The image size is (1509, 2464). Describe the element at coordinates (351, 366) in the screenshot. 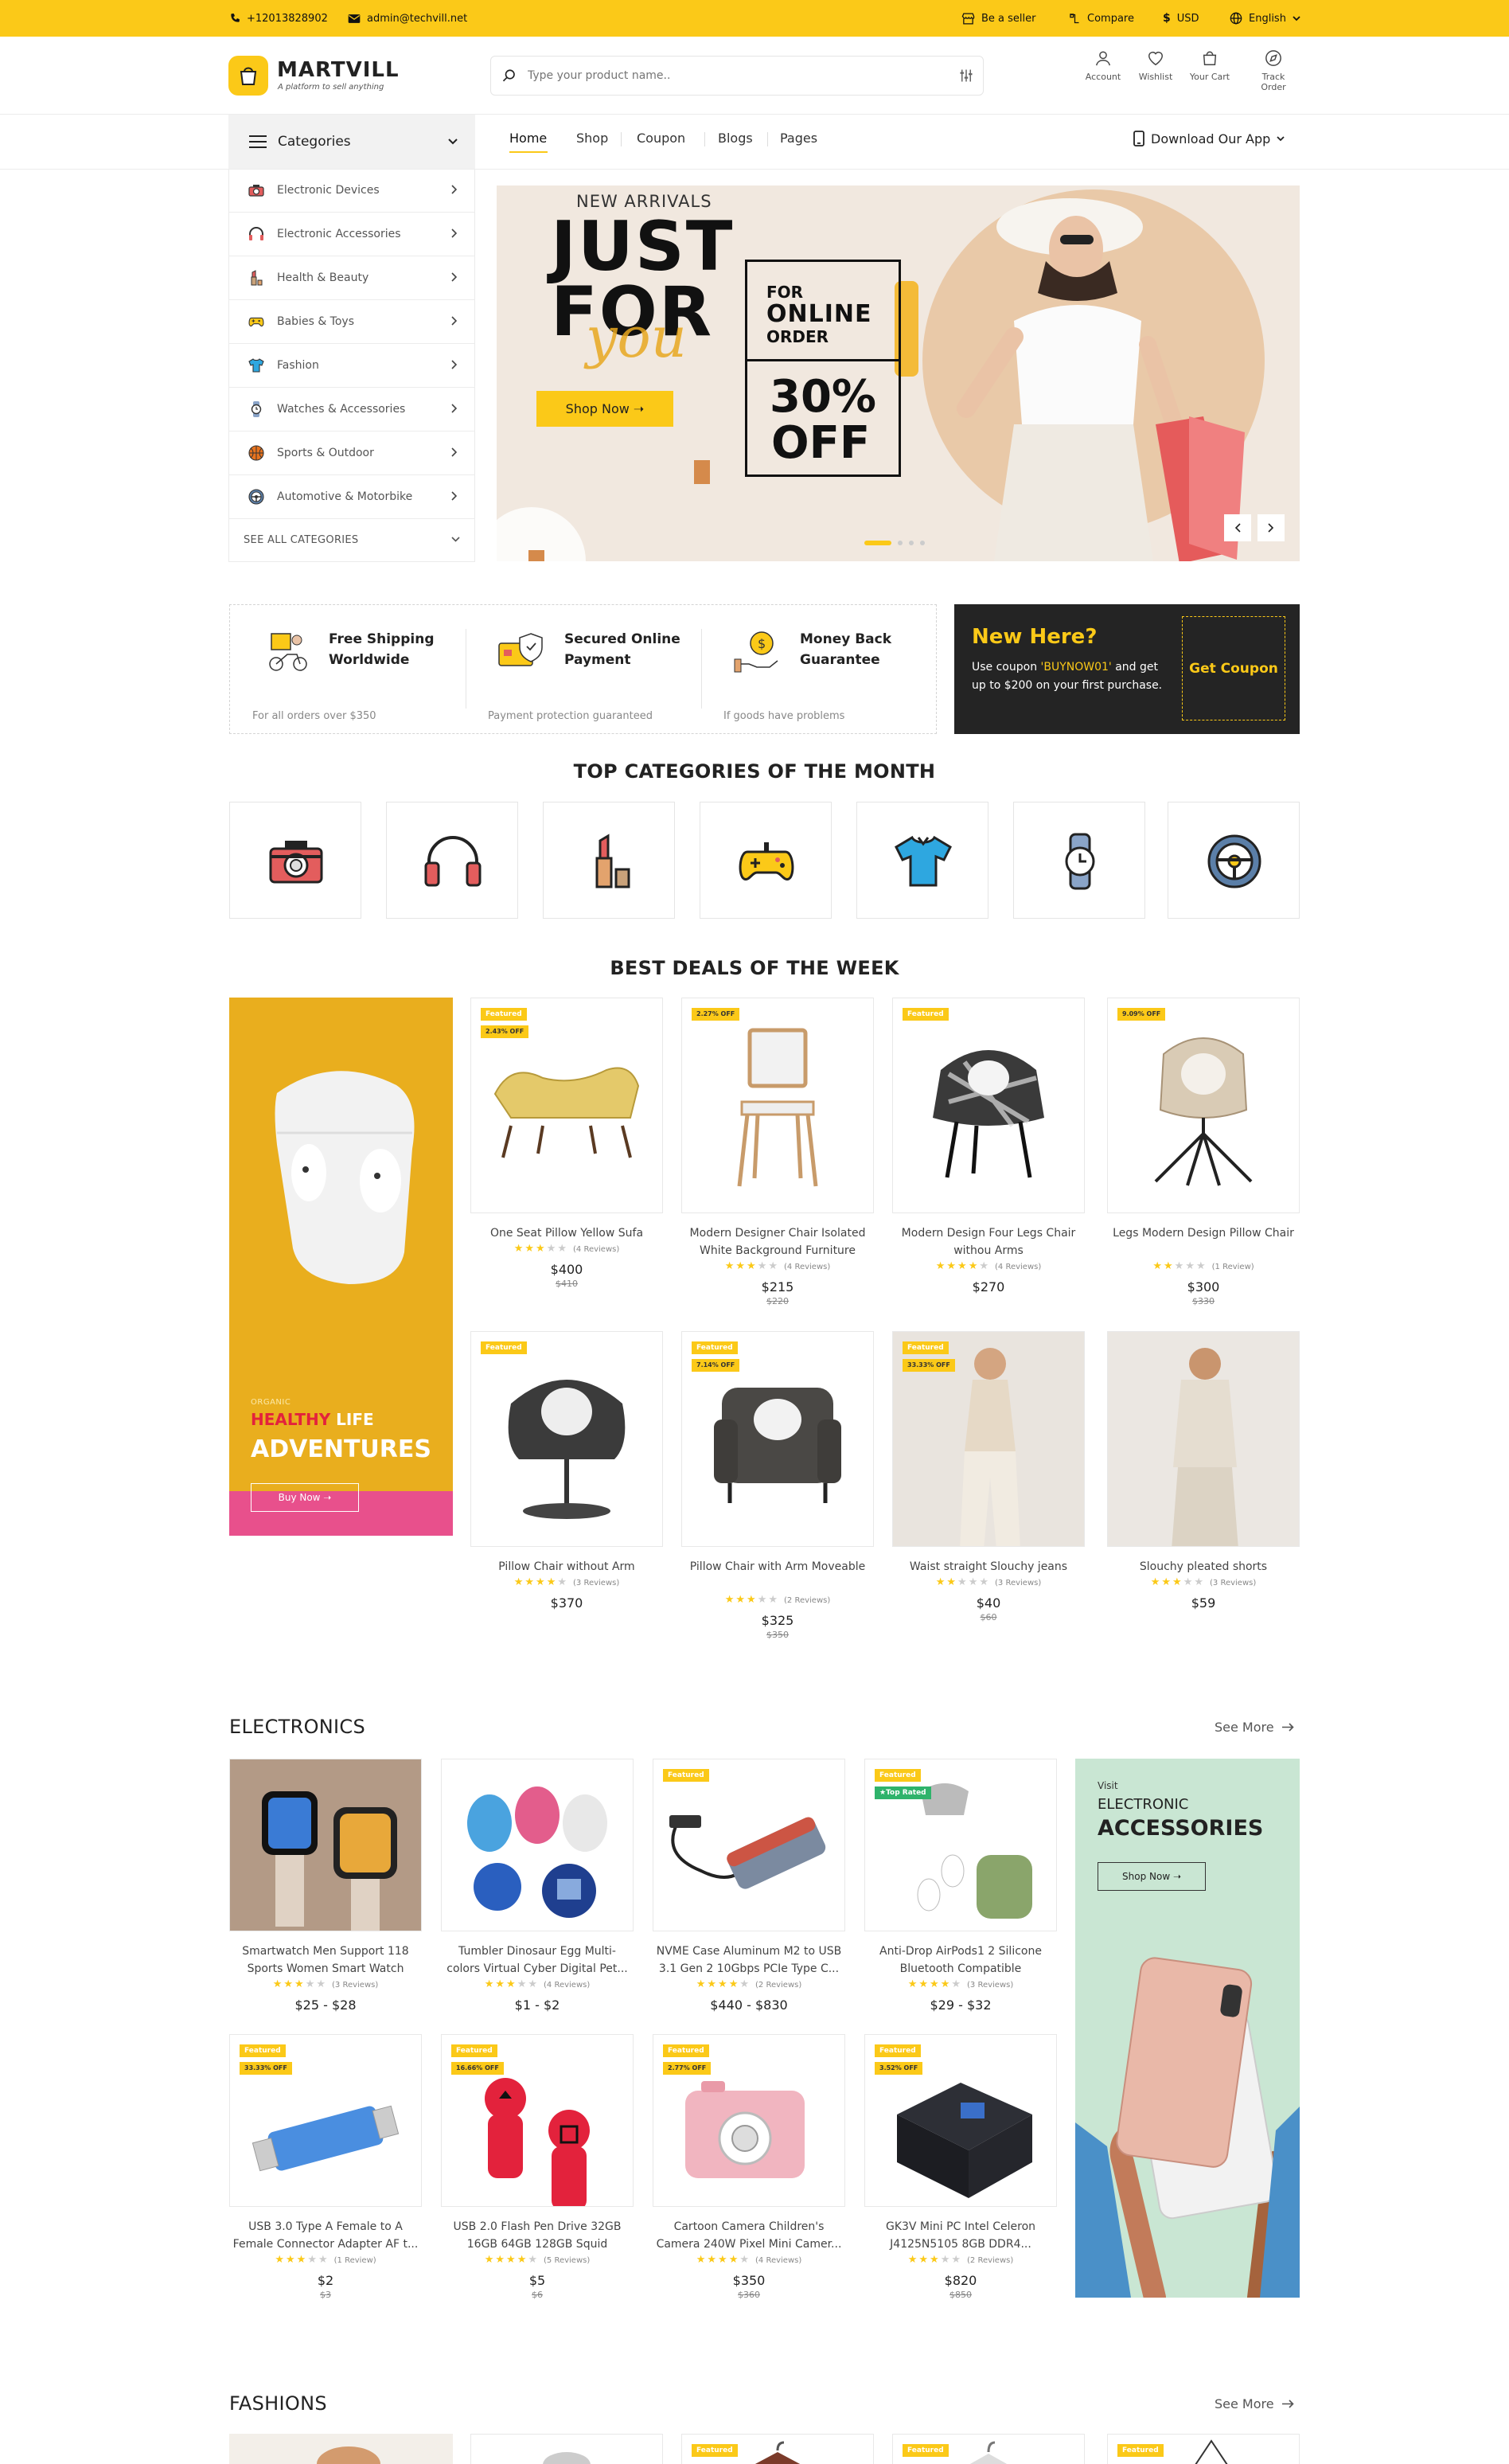

I see `sidebar-item-fashion: Fashion` at that location.